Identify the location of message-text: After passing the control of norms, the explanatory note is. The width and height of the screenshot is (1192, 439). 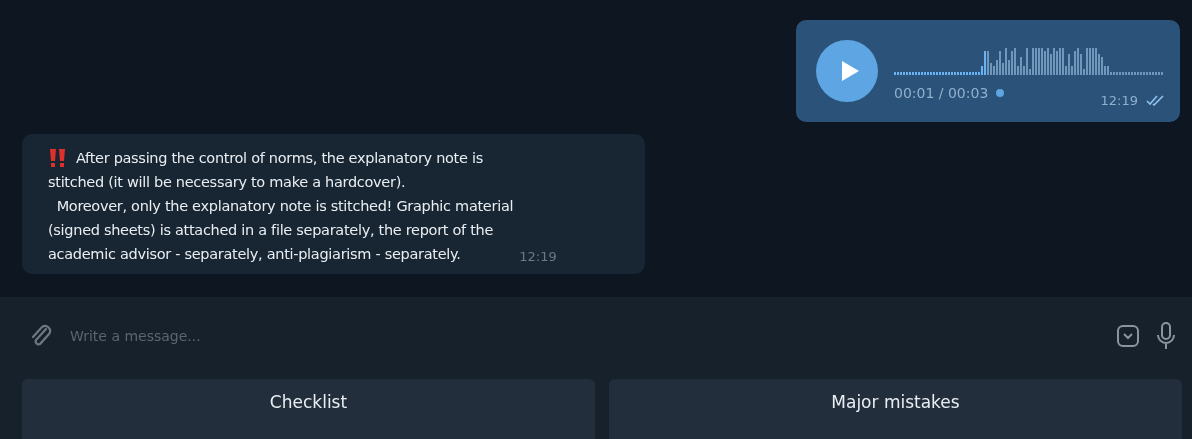
(279, 158).